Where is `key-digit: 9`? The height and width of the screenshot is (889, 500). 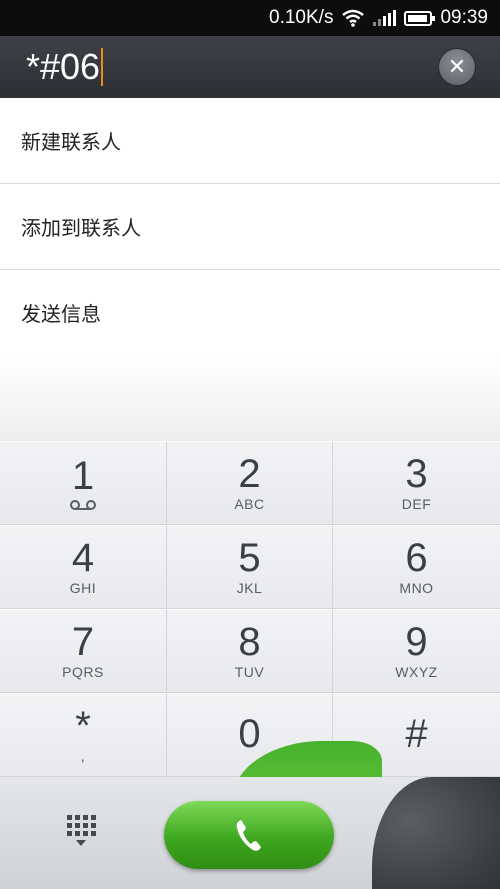
key-digit: 9 is located at coordinates (416, 642).